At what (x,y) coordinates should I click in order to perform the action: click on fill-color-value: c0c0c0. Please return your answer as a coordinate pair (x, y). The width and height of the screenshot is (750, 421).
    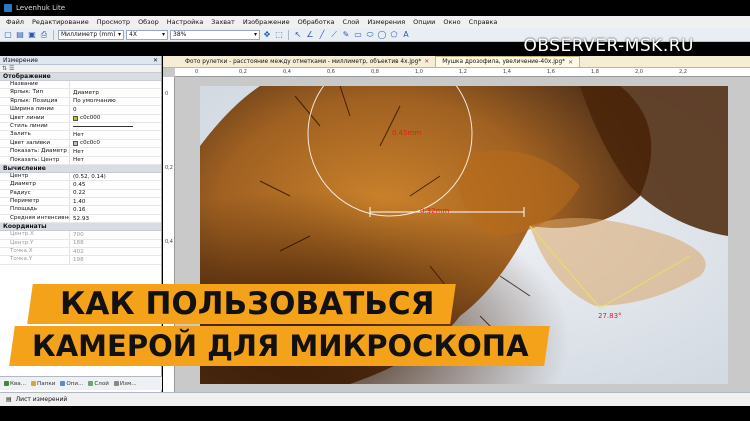
    Looking at the image, I should click on (90, 143).